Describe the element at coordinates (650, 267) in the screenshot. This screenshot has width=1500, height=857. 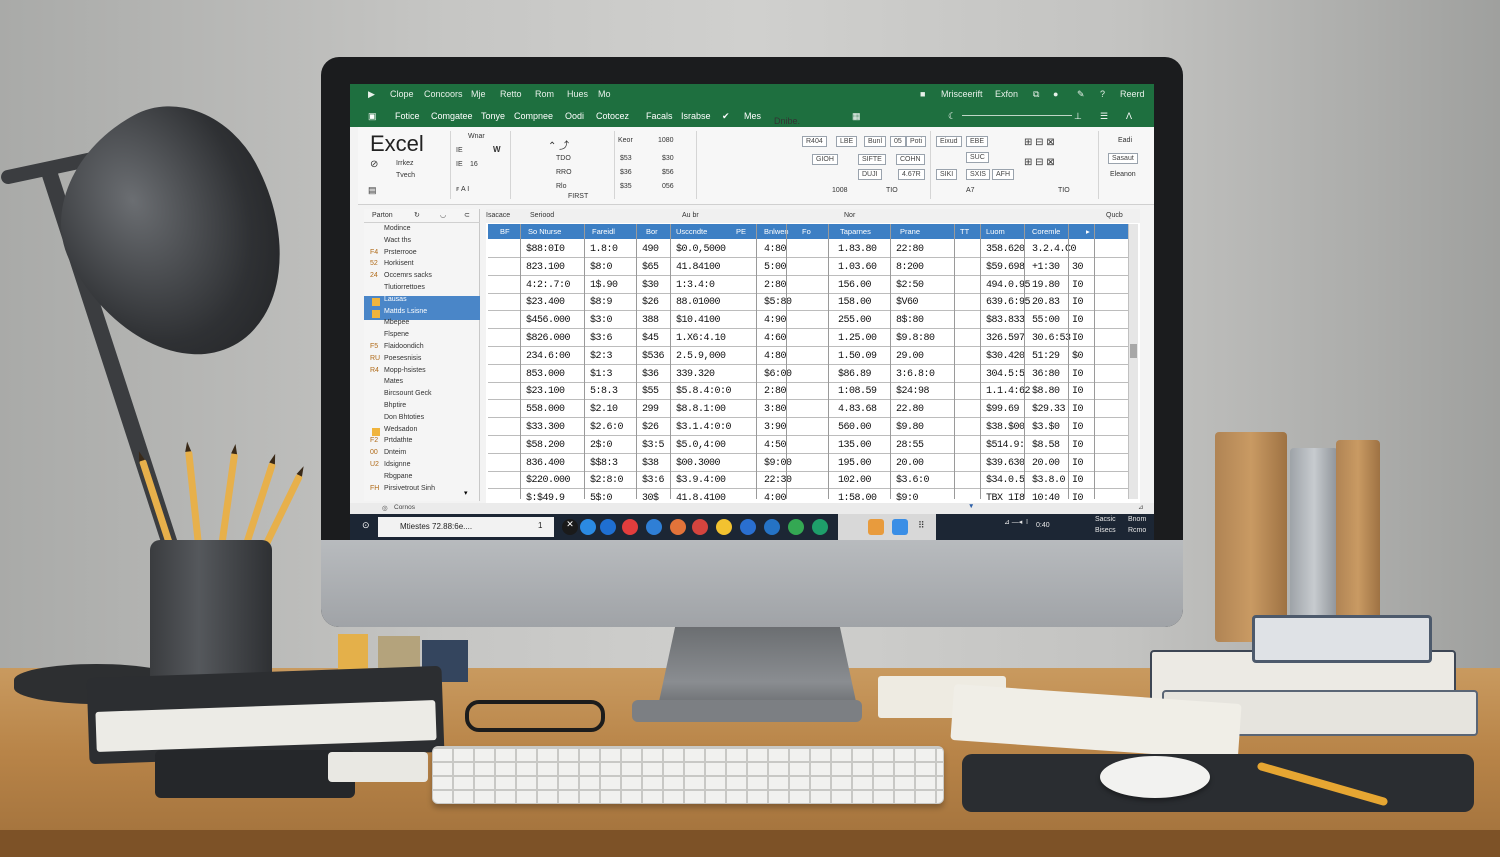
I see `table-cell: $65` at that location.